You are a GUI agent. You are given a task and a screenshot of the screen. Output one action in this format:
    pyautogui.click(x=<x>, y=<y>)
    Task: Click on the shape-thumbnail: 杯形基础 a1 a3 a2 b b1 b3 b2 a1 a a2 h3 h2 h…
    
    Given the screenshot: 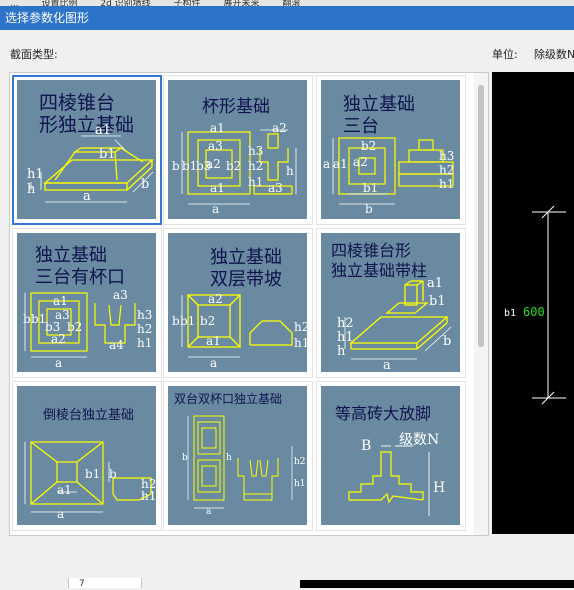 What is the action you would take?
    pyautogui.click(x=237, y=149)
    